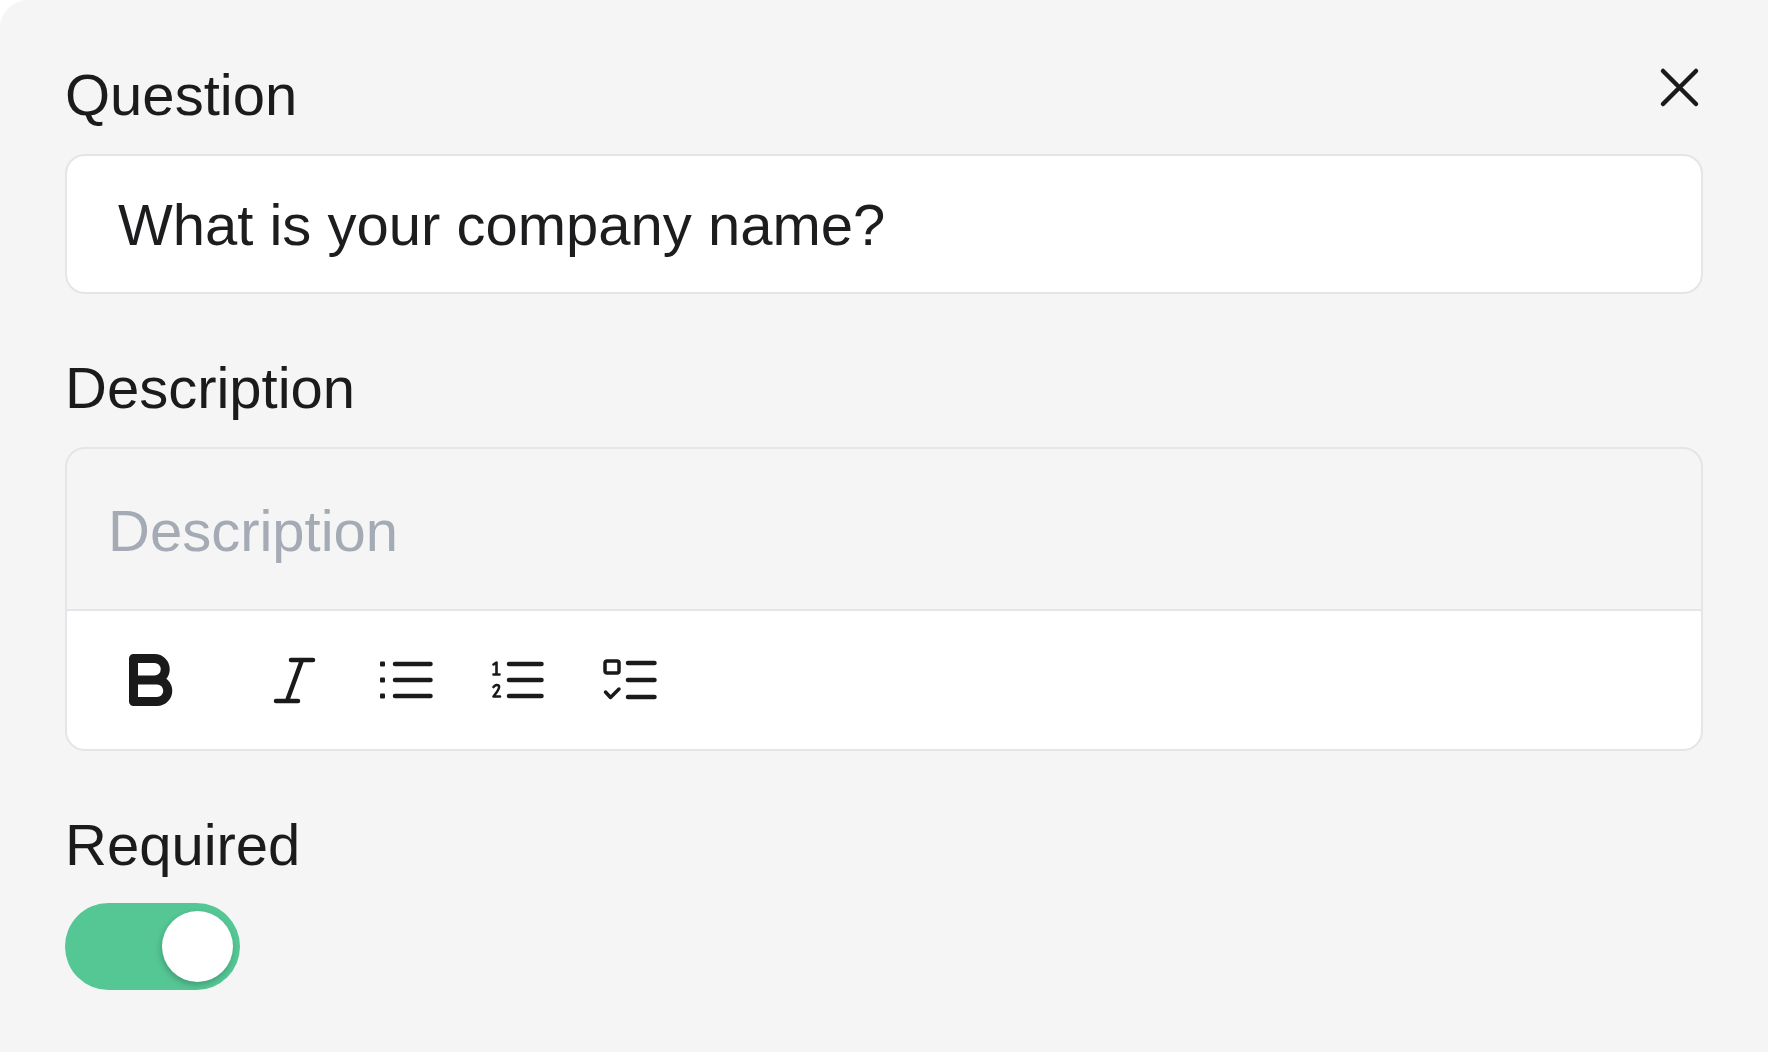  I want to click on text-area: Description, so click(884, 529).